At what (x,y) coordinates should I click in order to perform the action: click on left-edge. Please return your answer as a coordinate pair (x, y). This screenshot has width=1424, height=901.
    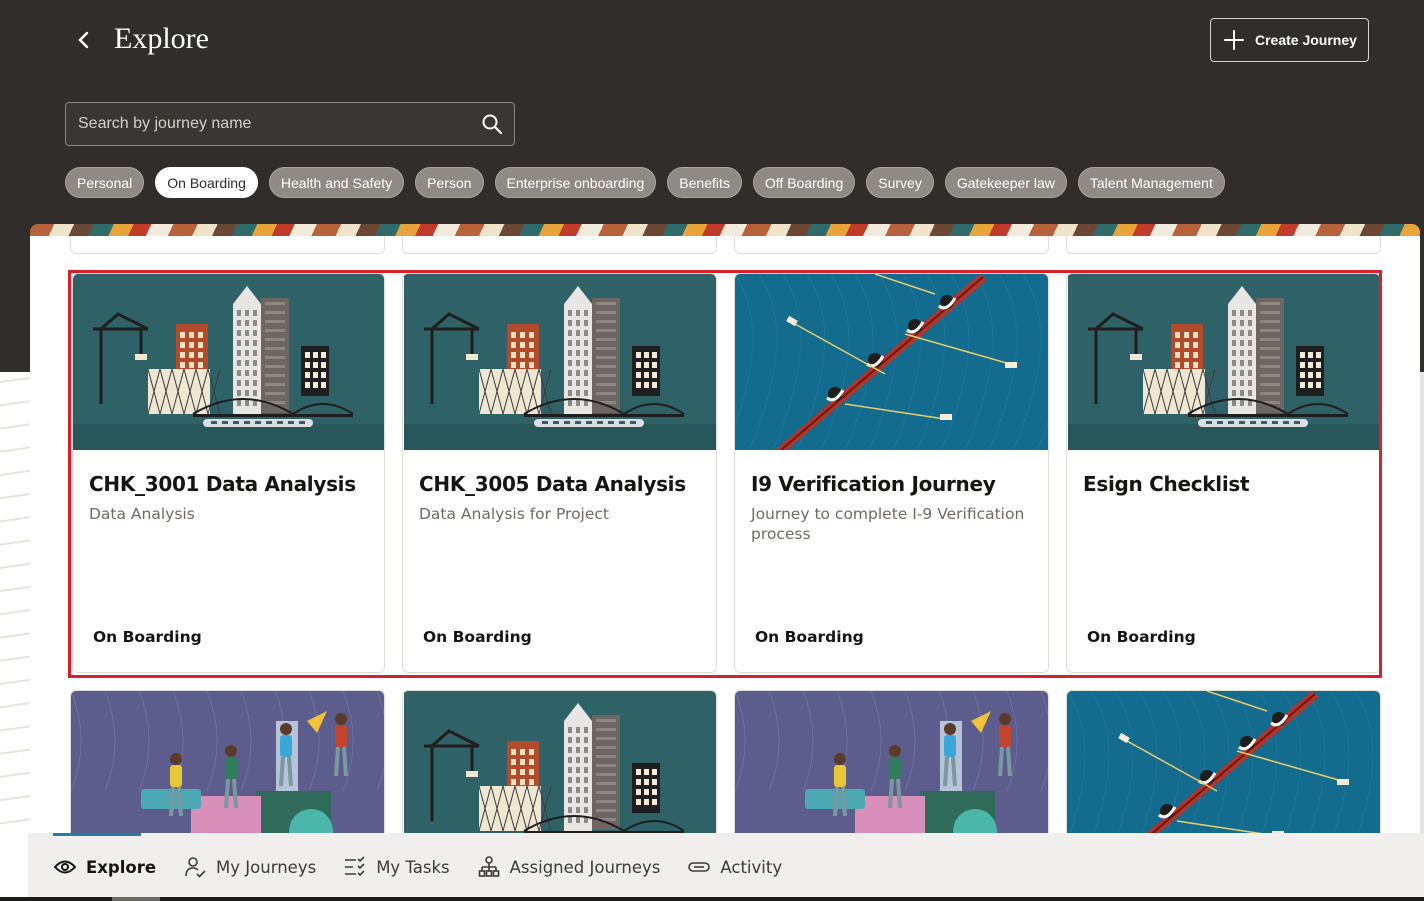
    Looking at the image, I should click on (14, 865).